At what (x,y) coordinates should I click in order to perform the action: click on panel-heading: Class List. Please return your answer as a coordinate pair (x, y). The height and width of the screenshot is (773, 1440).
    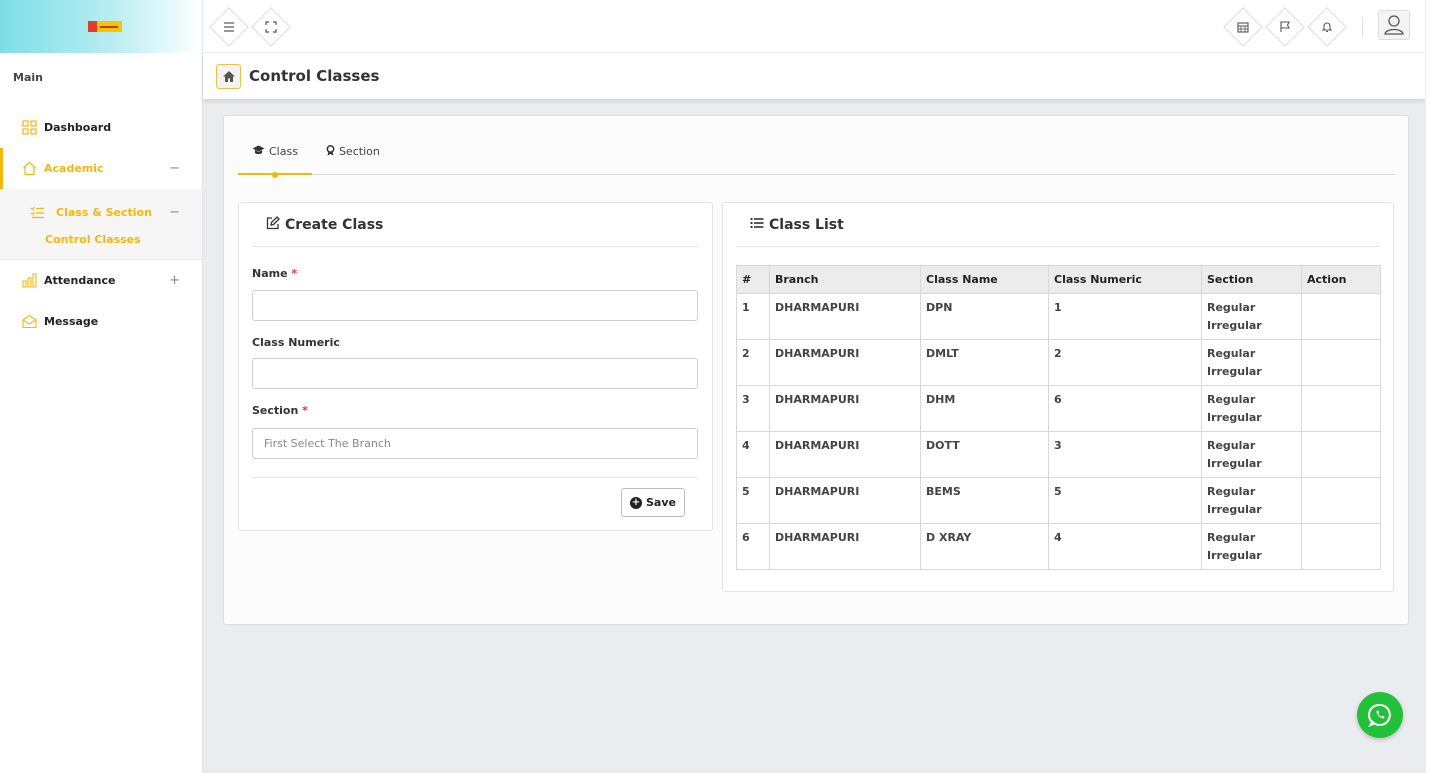
    Looking at the image, I should click on (1058, 225).